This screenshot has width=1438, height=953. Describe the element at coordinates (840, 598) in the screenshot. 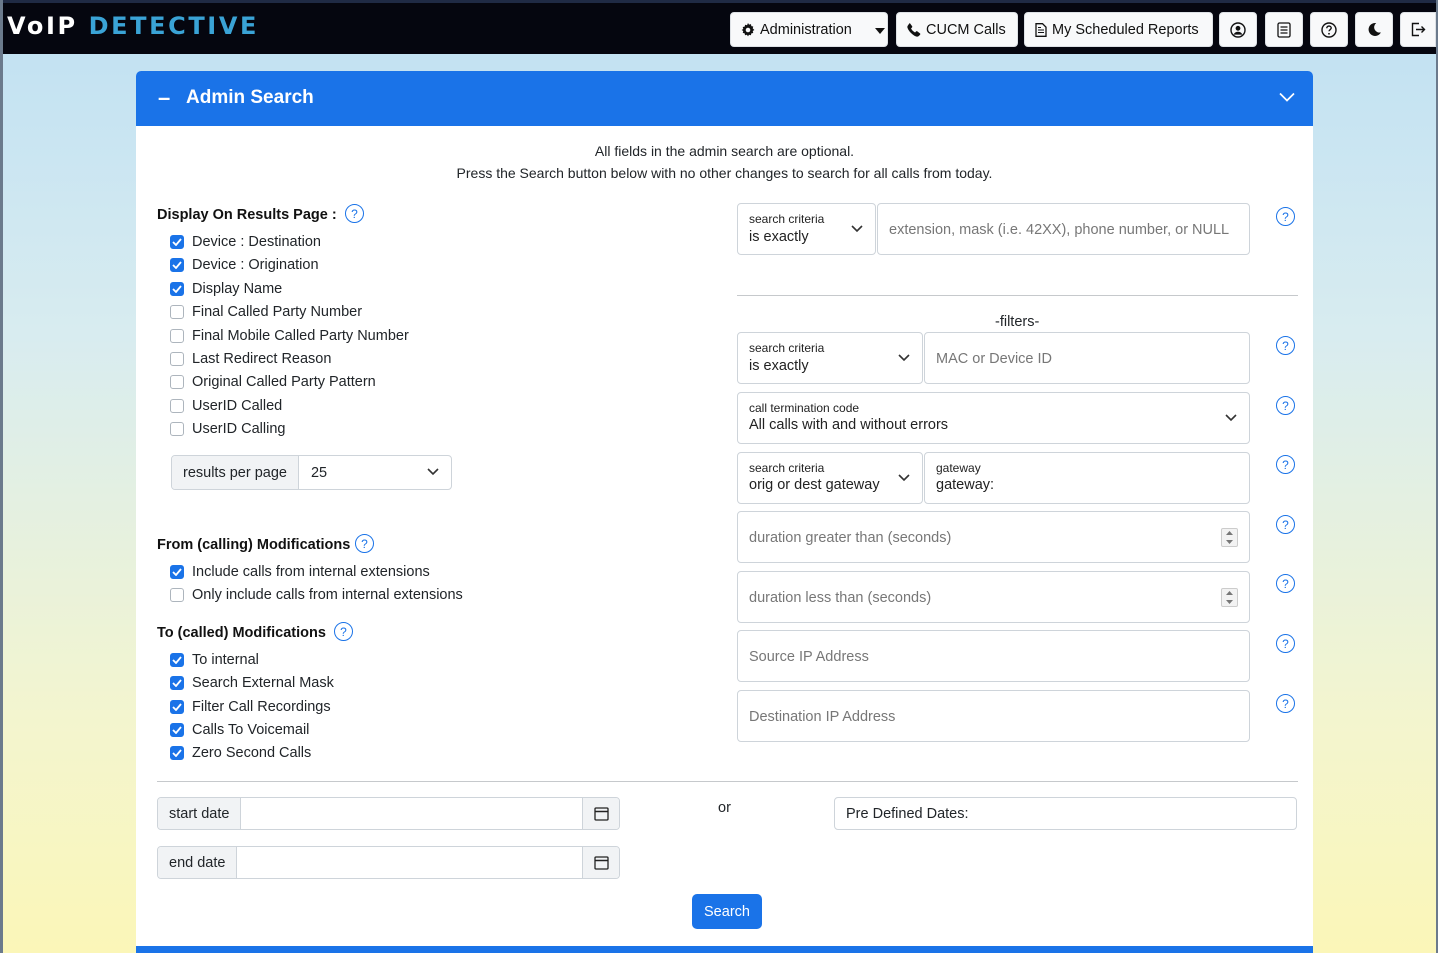

I see `duration-less-placeholder: duration less than (seconds)` at that location.